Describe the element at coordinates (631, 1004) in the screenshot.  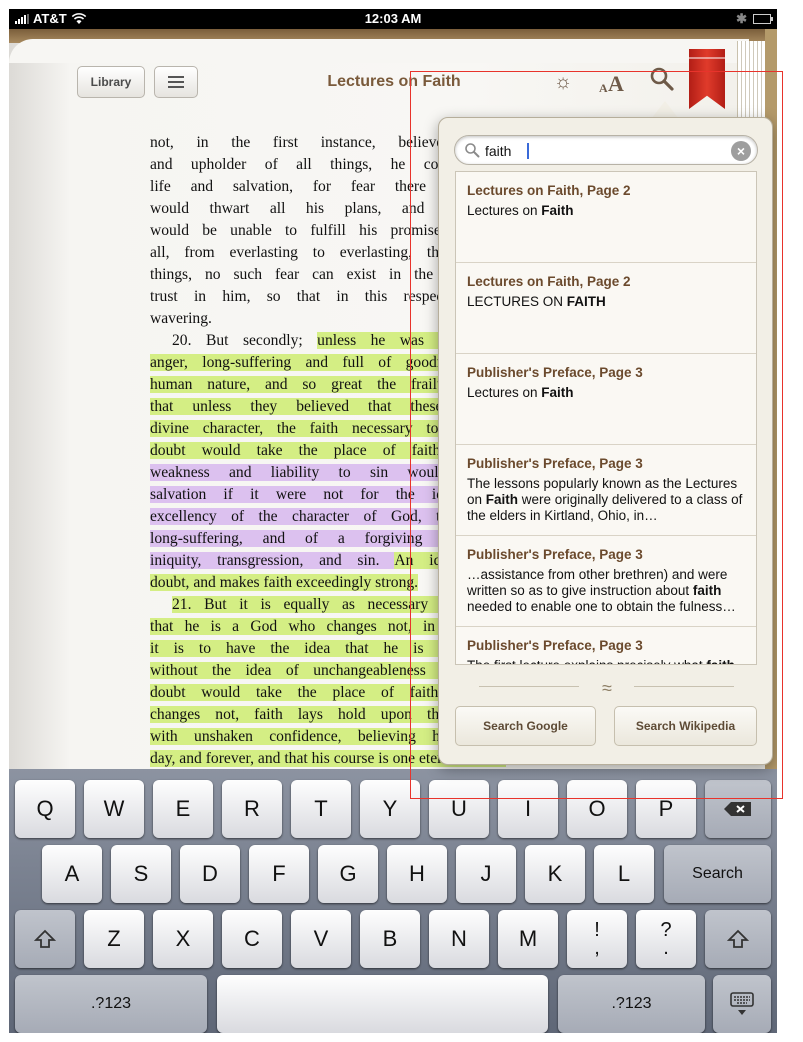
I see `numbers-key-right: .?123` at that location.